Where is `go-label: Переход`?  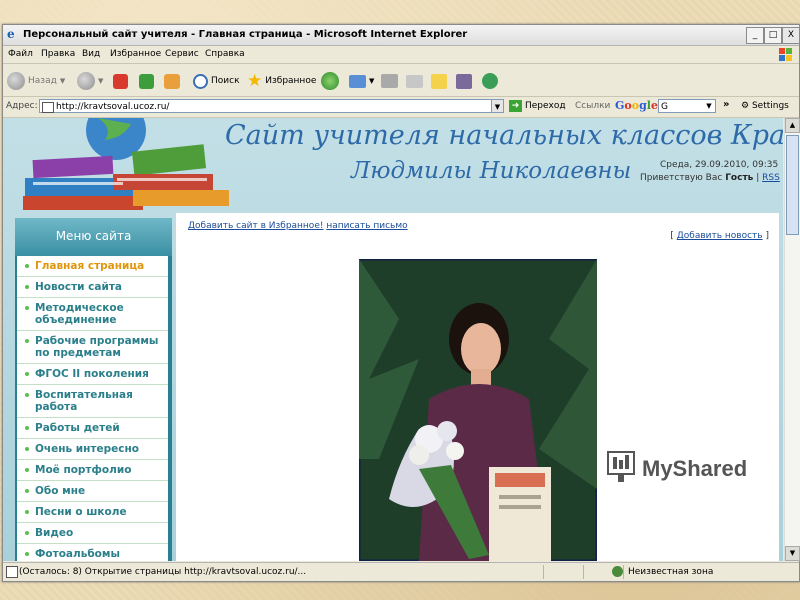 go-label: Переход is located at coordinates (545, 106).